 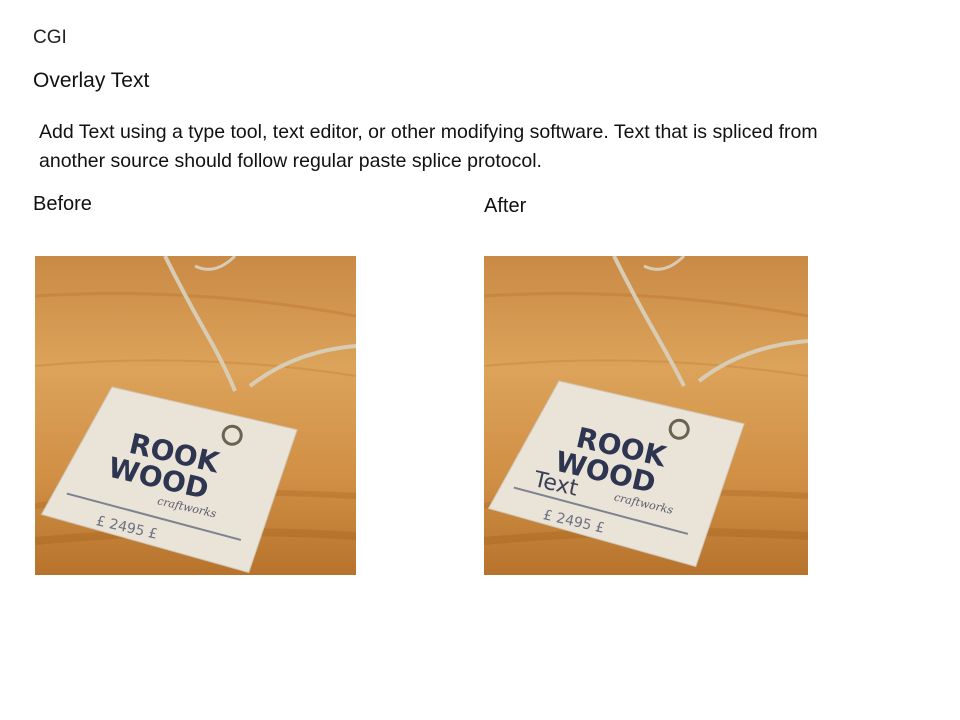 What do you see at coordinates (91, 80) in the screenshot?
I see `slide-title: Overlay Text` at bounding box center [91, 80].